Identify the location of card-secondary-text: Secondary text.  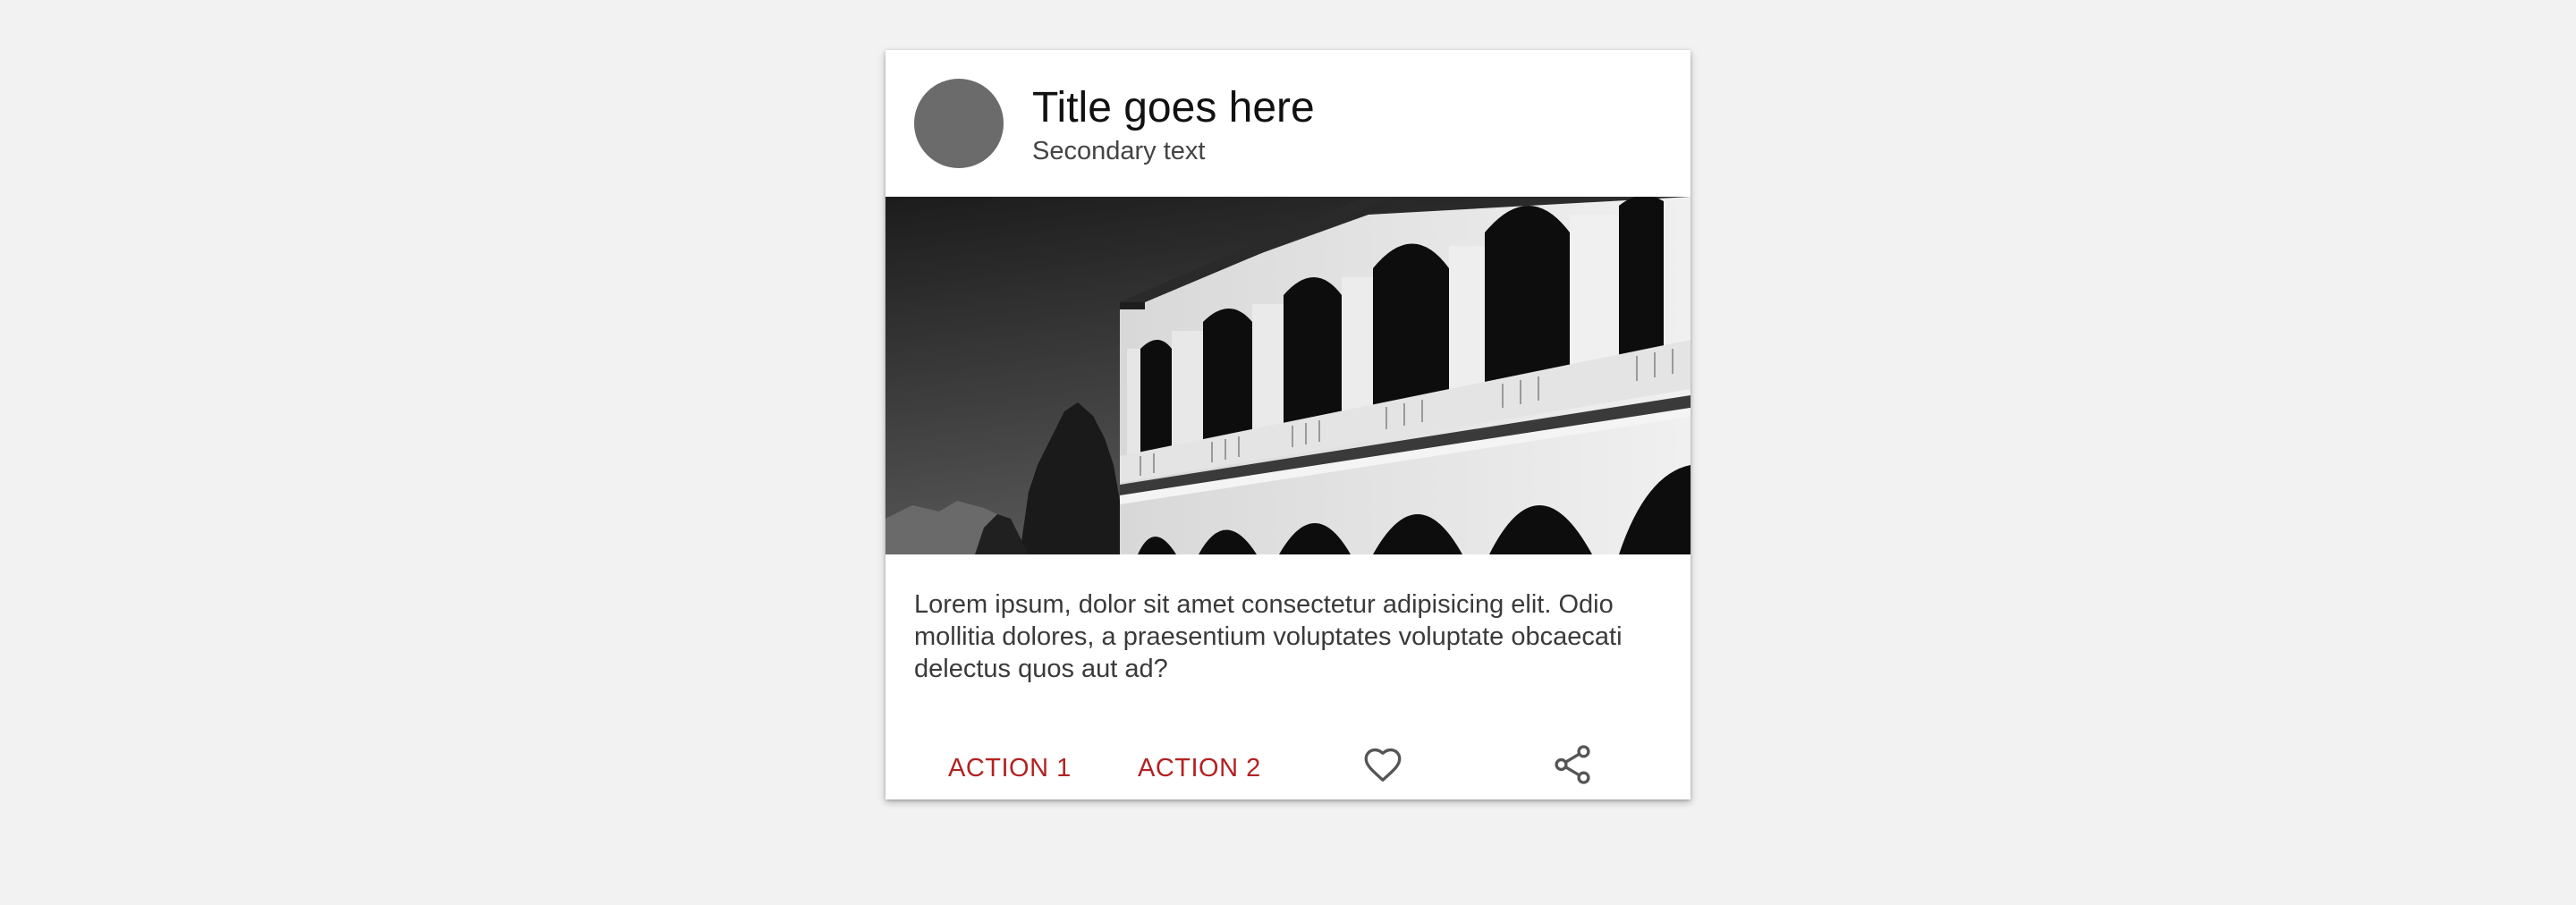
(1119, 151).